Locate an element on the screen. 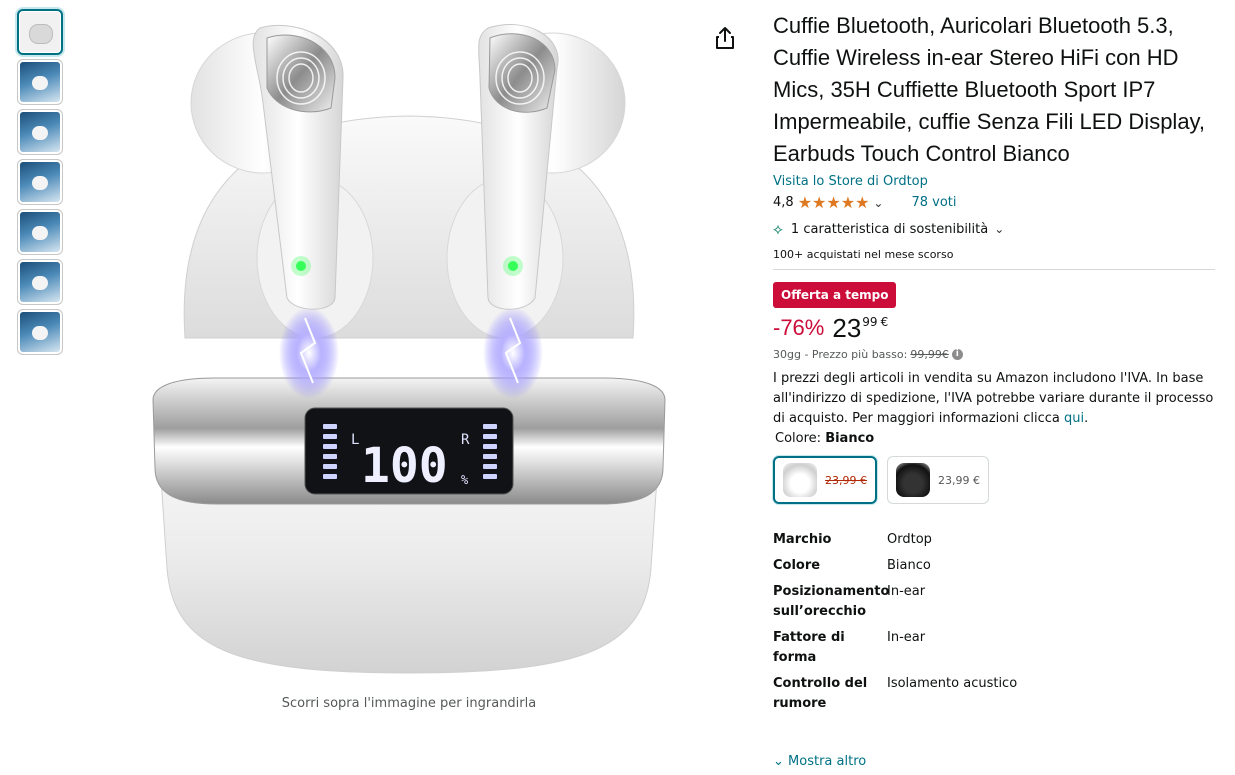  spec-row: Marchio Ordtop is located at coordinates (994, 540).